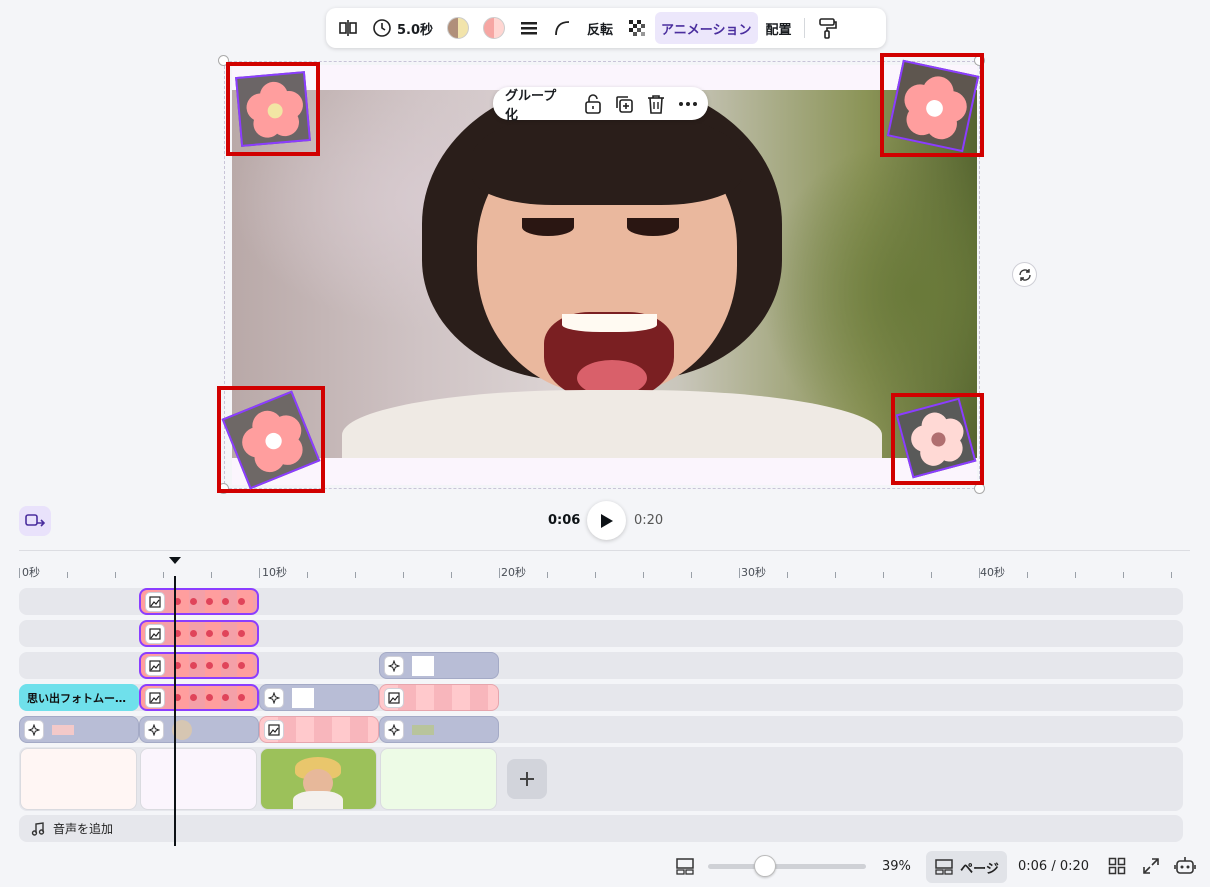 This screenshot has height=887, width=1210. I want to click on trash-icon, so click(656, 104).